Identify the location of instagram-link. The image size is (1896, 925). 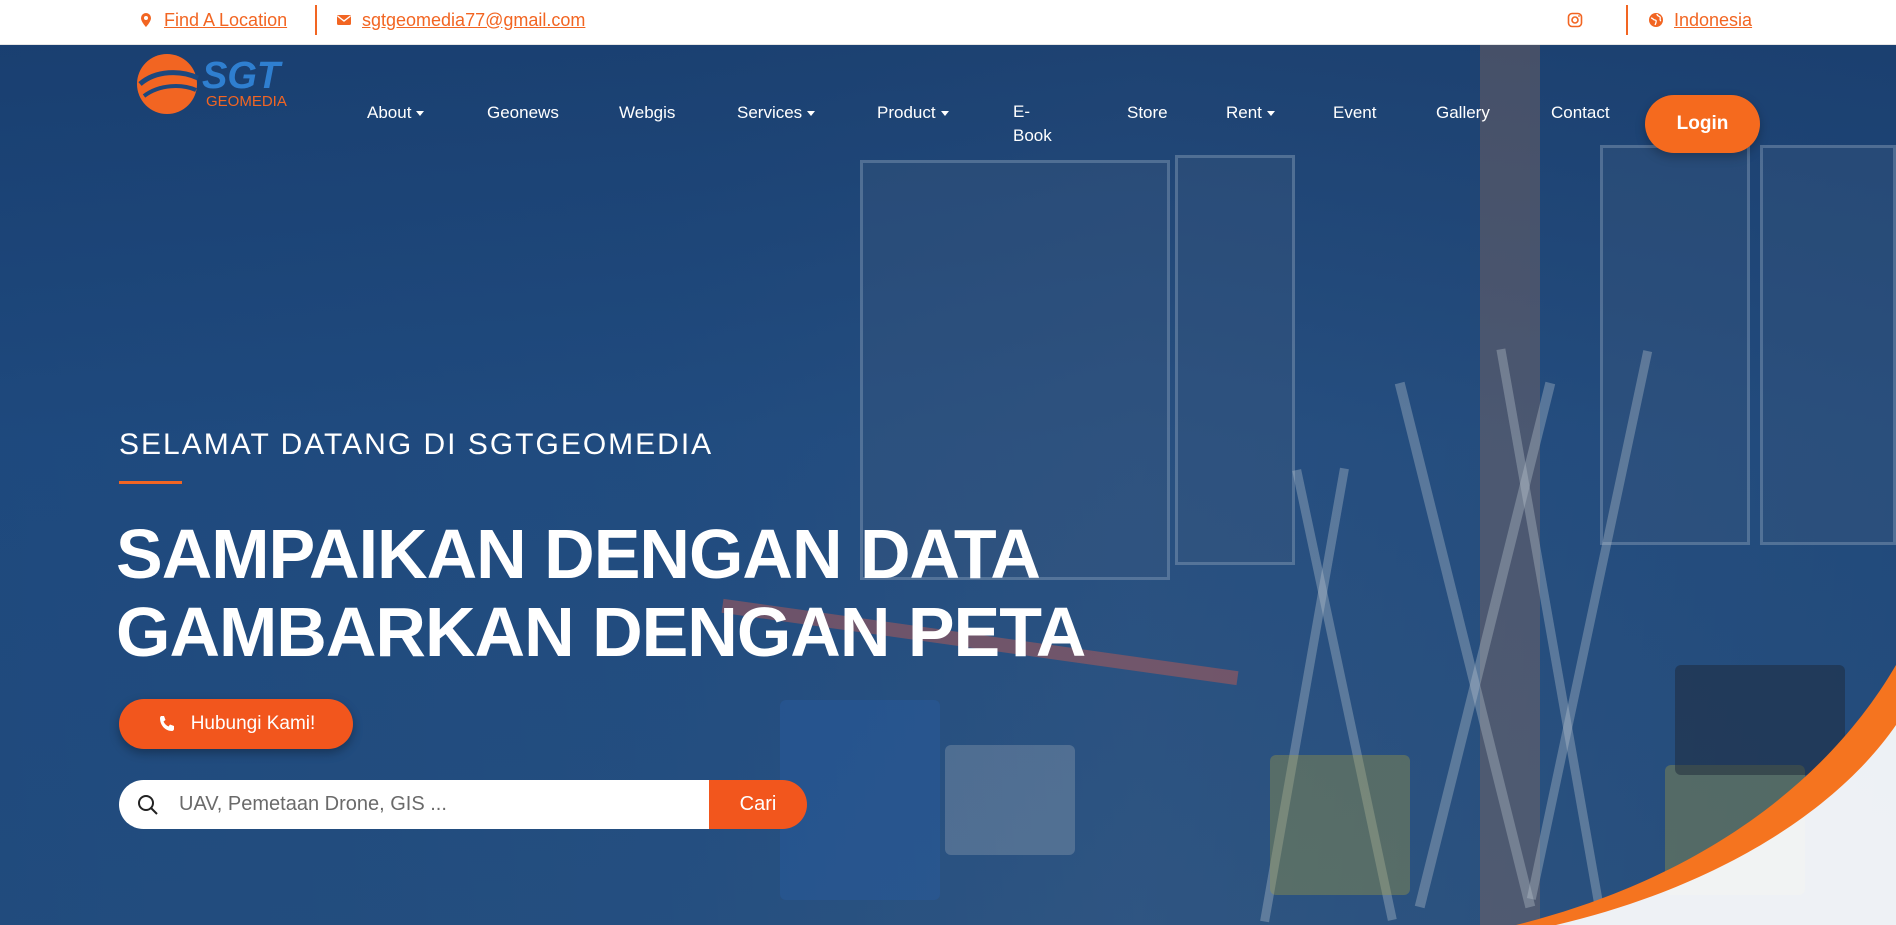
(1575, 20).